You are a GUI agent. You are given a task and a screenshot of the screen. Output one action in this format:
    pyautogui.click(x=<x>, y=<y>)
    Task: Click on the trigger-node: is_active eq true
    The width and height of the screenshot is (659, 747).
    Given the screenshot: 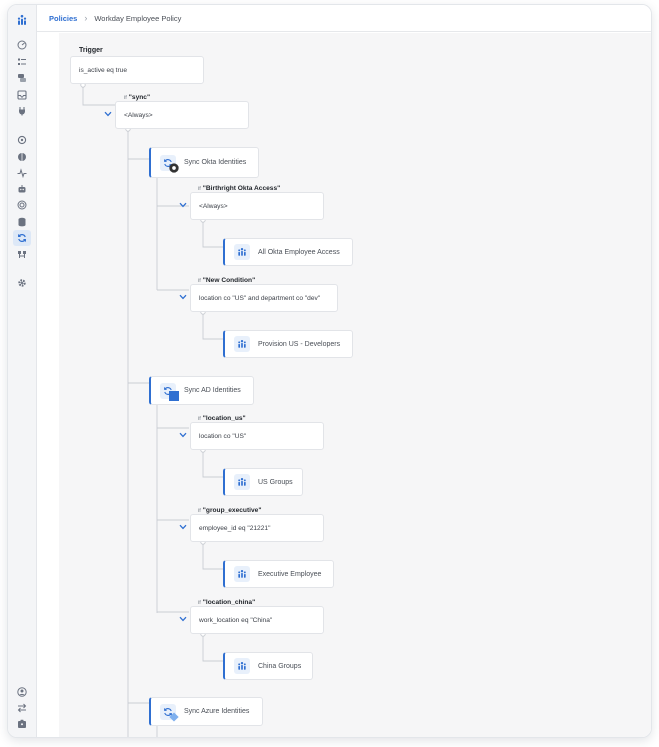 What is the action you would take?
    pyautogui.click(x=137, y=70)
    